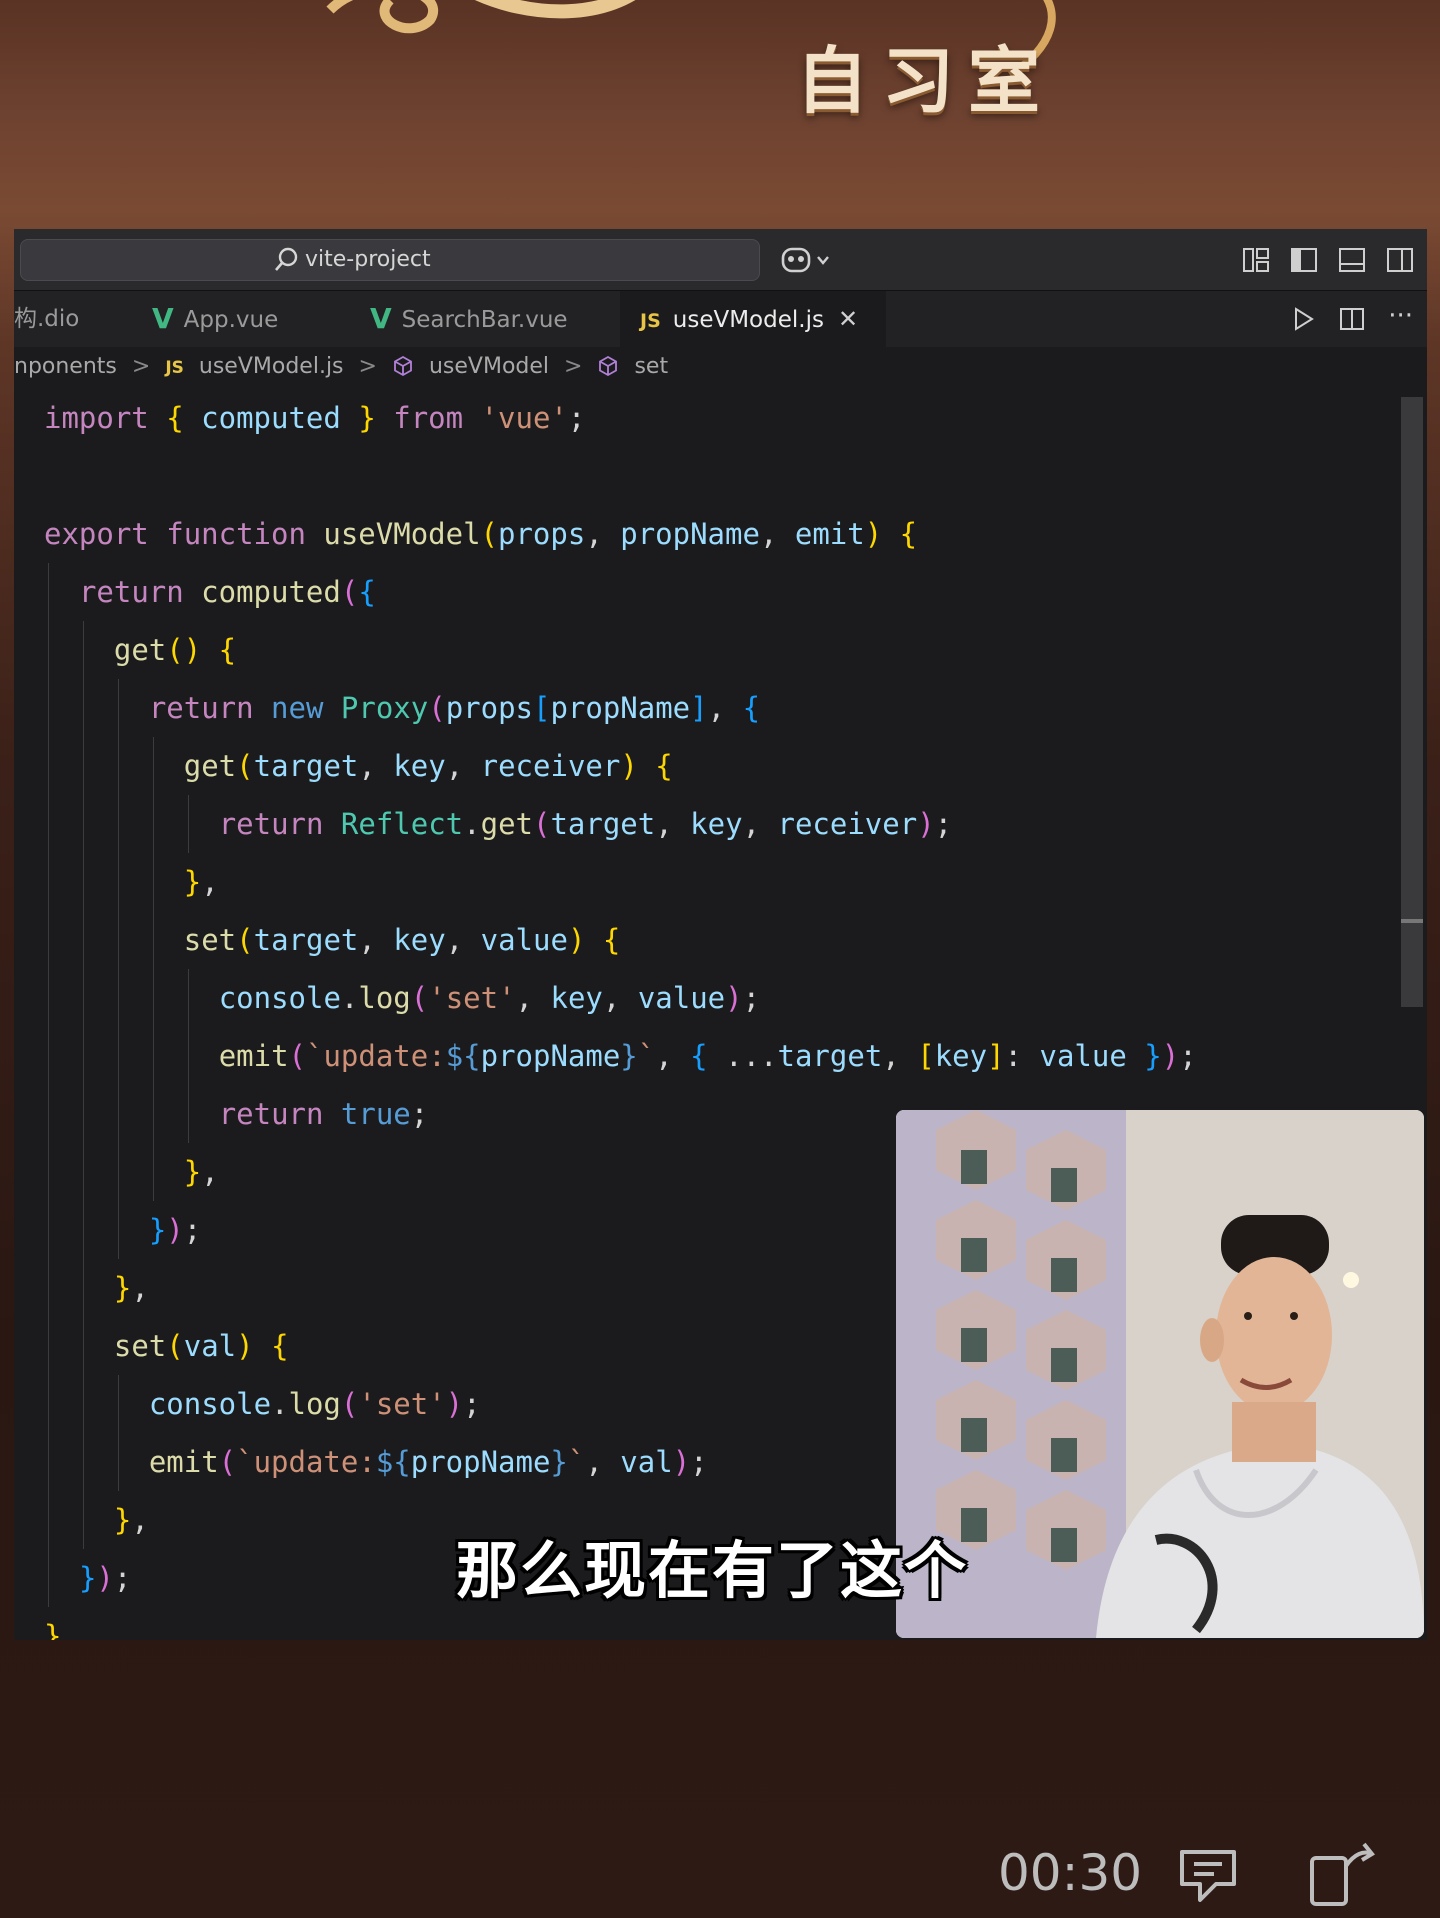 The height and width of the screenshot is (1918, 1440). What do you see at coordinates (47, 319) in the screenshot?
I see `tab-label: 构.dio` at bounding box center [47, 319].